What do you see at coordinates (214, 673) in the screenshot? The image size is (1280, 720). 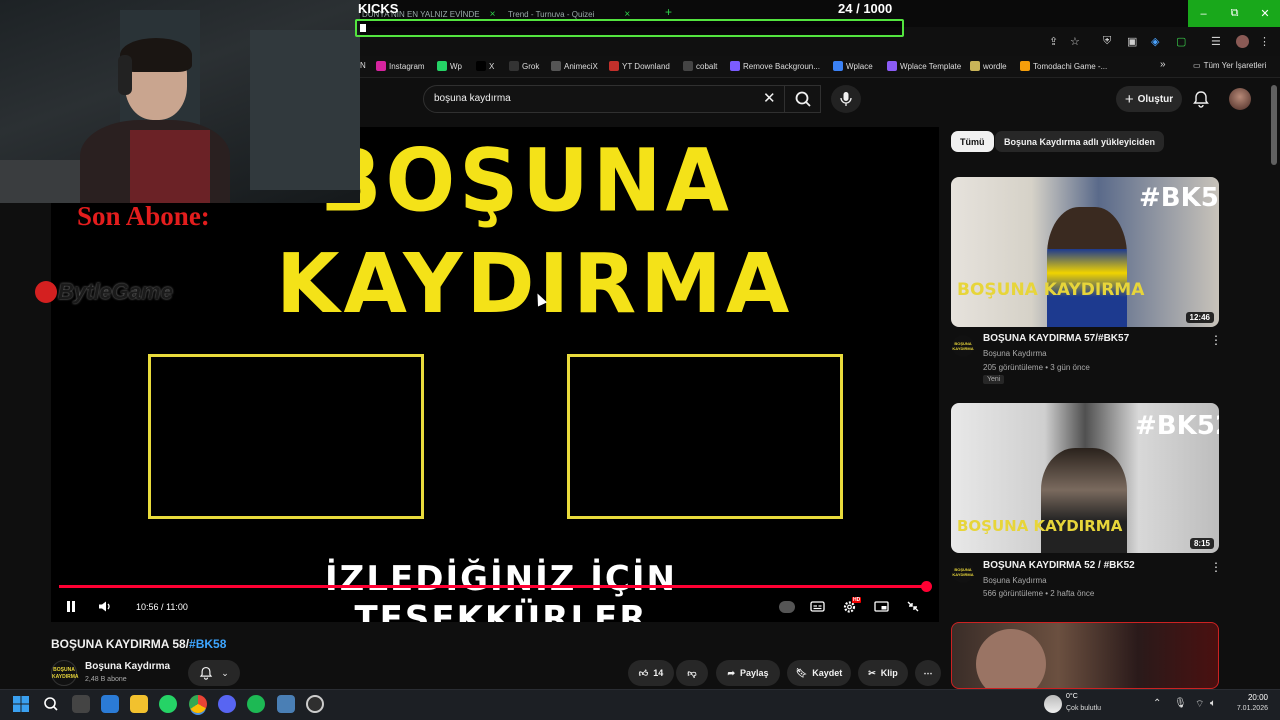 I see `subscription-bell-button: ⌄` at bounding box center [214, 673].